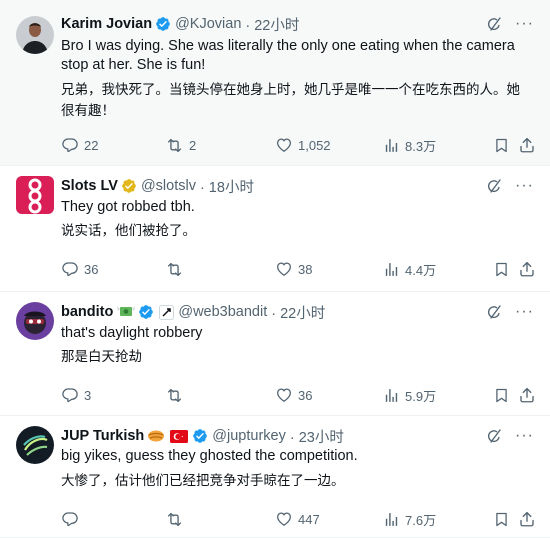 This screenshot has height=538, width=550. I want to click on reply-count: 36, so click(91, 269).